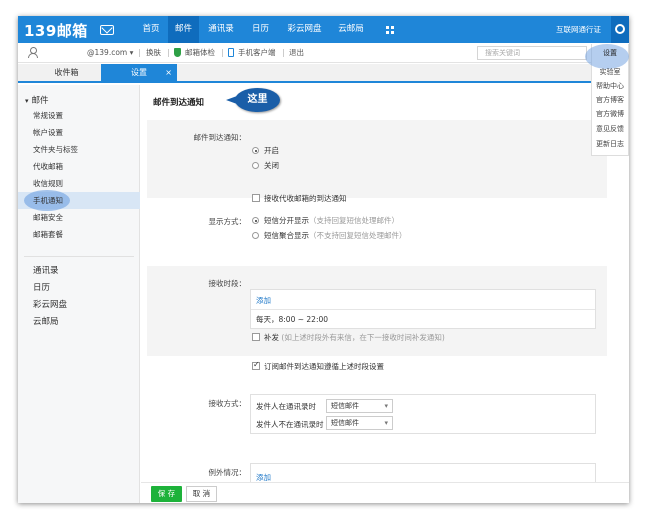 The height and width of the screenshot is (524, 650). What do you see at coordinates (55, 149) in the screenshot?
I see `sidebar-item-folders: 文件夹与标签` at bounding box center [55, 149].